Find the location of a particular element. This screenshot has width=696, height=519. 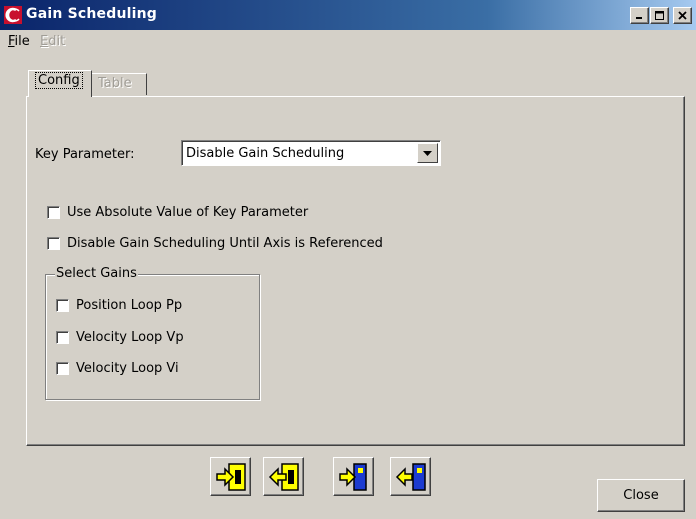

crane-logo-icon is located at coordinates (13, 15).